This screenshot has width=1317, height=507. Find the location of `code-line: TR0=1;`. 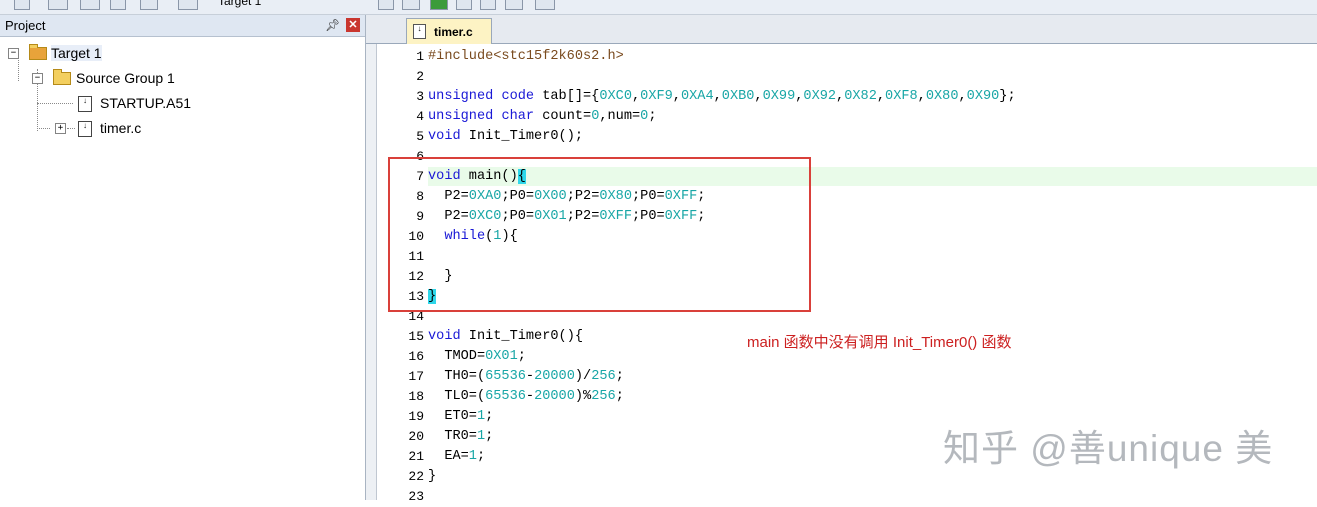

code-line: TR0=1; is located at coordinates (460, 437).